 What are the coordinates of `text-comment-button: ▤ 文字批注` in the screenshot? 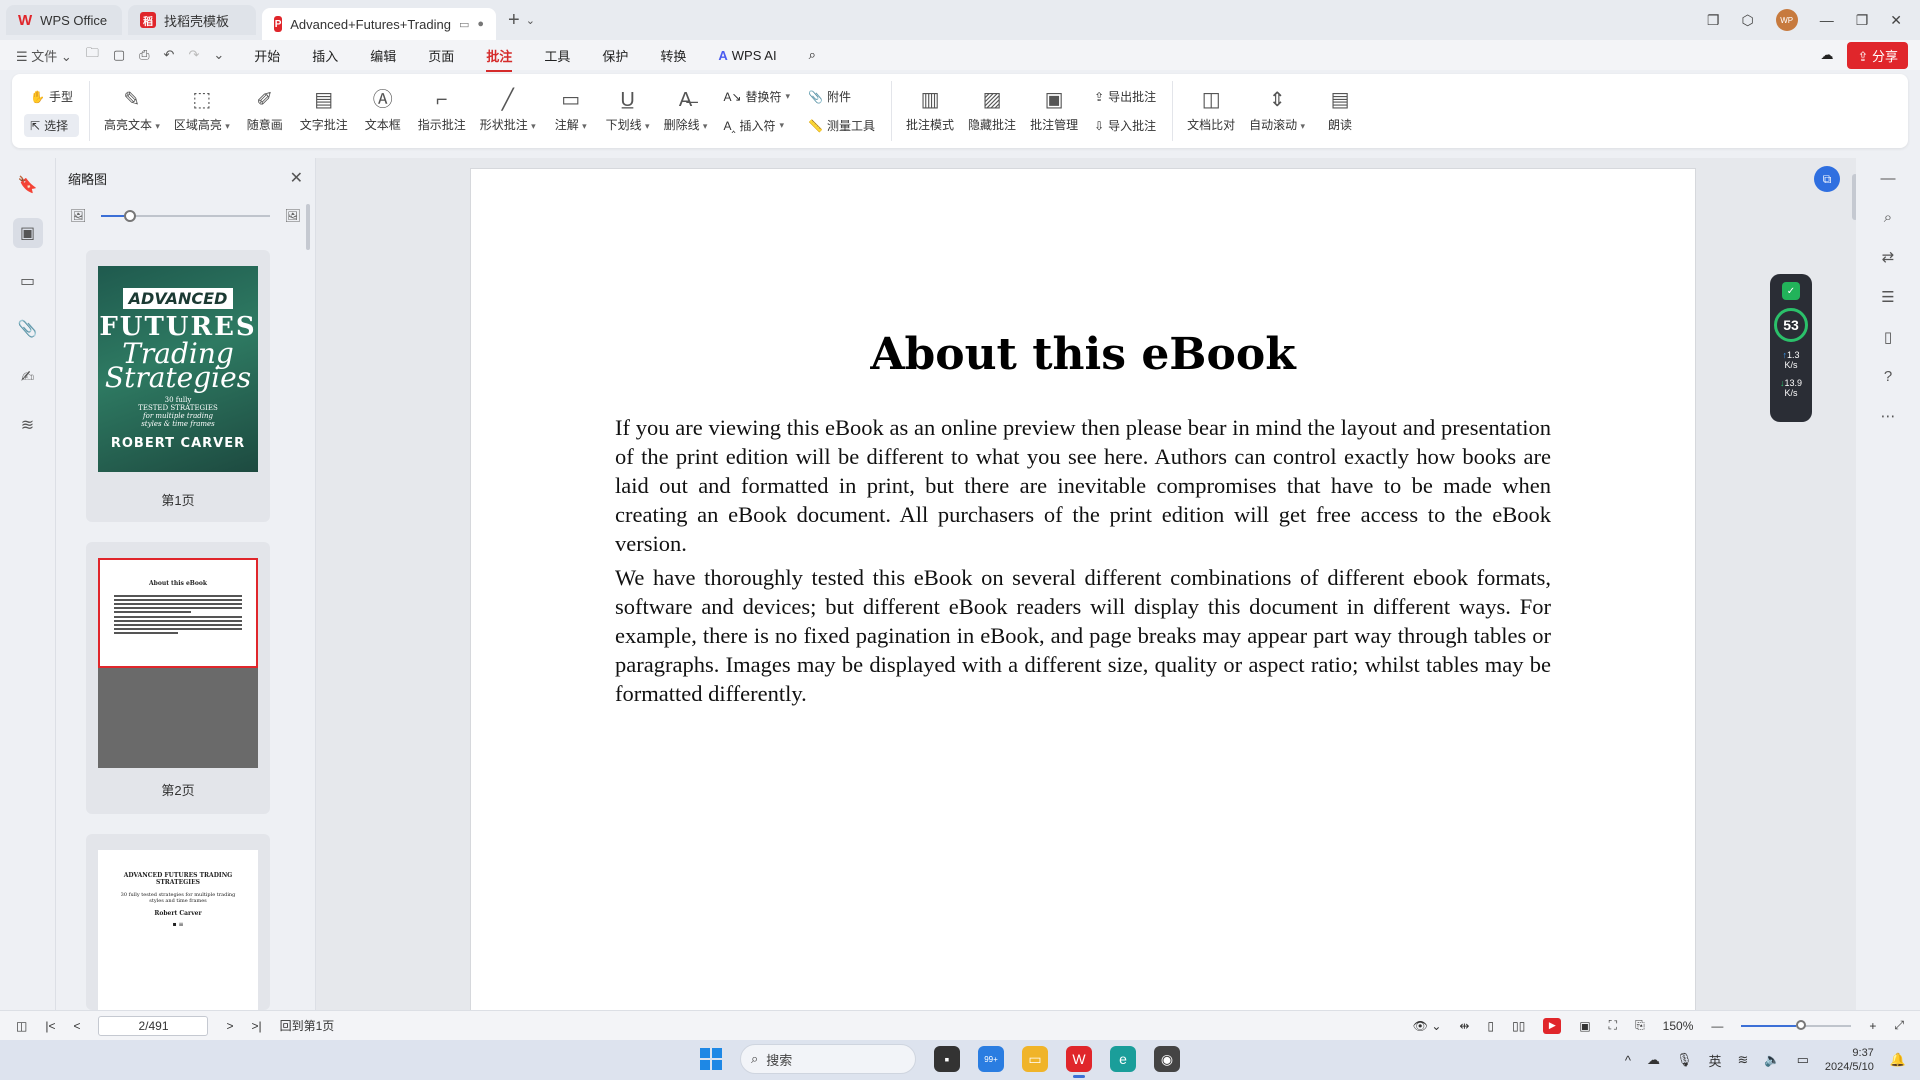 It's located at (324, 111).